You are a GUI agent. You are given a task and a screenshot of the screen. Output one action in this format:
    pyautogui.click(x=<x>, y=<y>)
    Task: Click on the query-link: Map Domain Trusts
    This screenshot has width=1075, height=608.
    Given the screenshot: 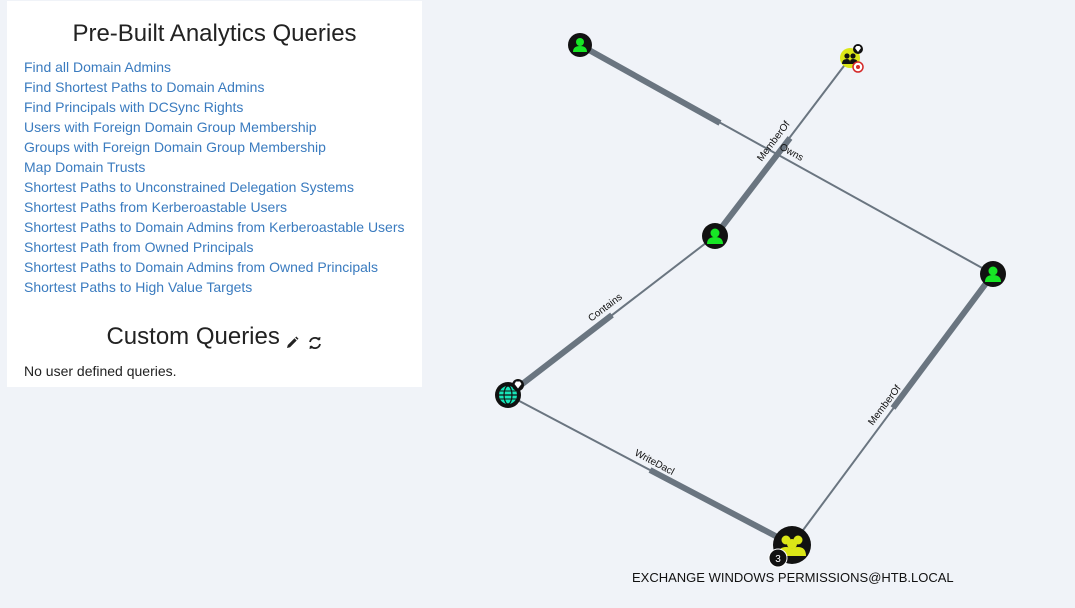 What is the action you would take?
    pyautogui.click(x=214, y=169)
    